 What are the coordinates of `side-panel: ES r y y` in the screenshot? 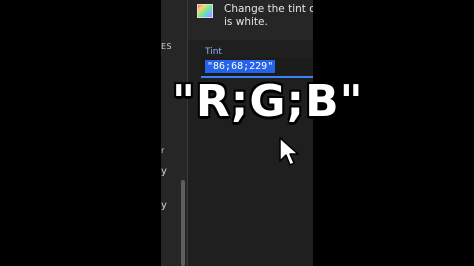 It's located at (174, 133).